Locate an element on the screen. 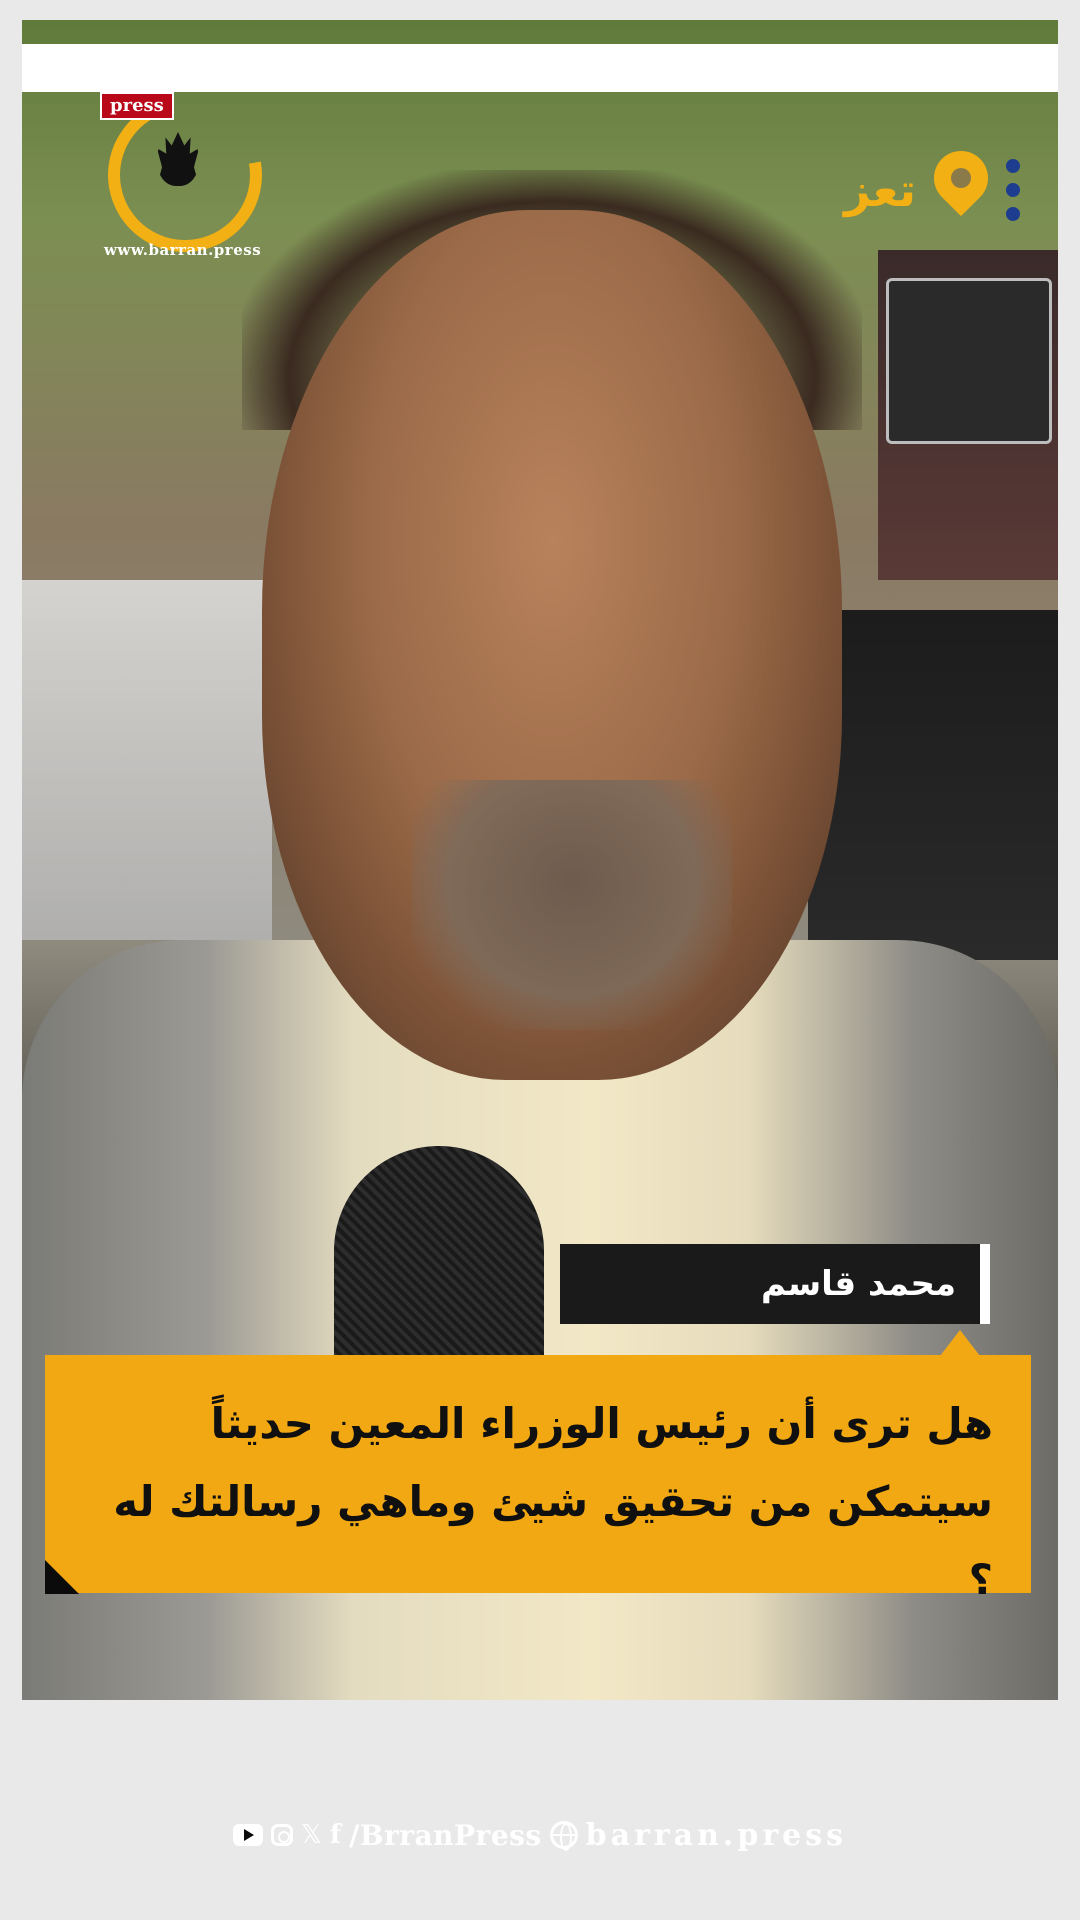 The width and height of the screenshot is (1080, 1920). website-link: barran.press is located at coordinates (716, 1835).